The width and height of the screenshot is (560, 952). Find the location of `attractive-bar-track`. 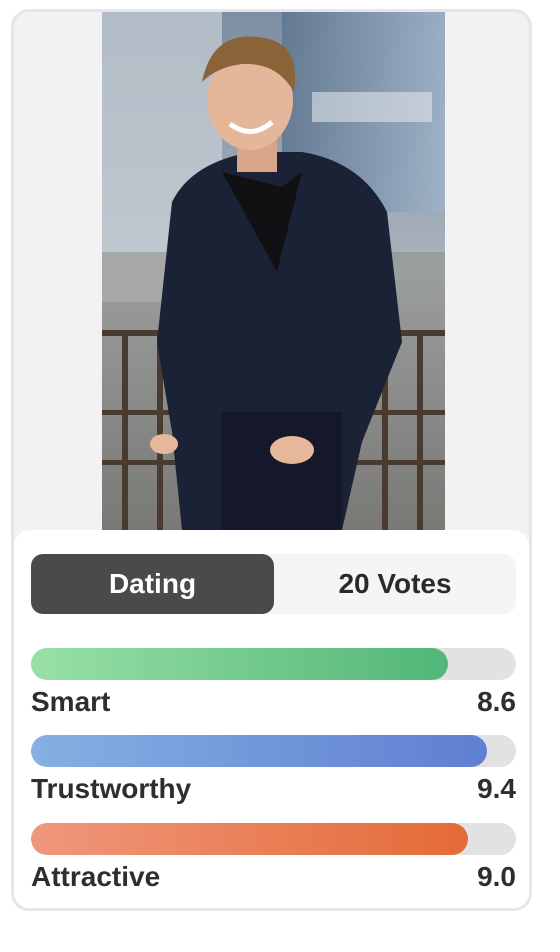

attractive-bar-track is located at coordinates (273, 839).